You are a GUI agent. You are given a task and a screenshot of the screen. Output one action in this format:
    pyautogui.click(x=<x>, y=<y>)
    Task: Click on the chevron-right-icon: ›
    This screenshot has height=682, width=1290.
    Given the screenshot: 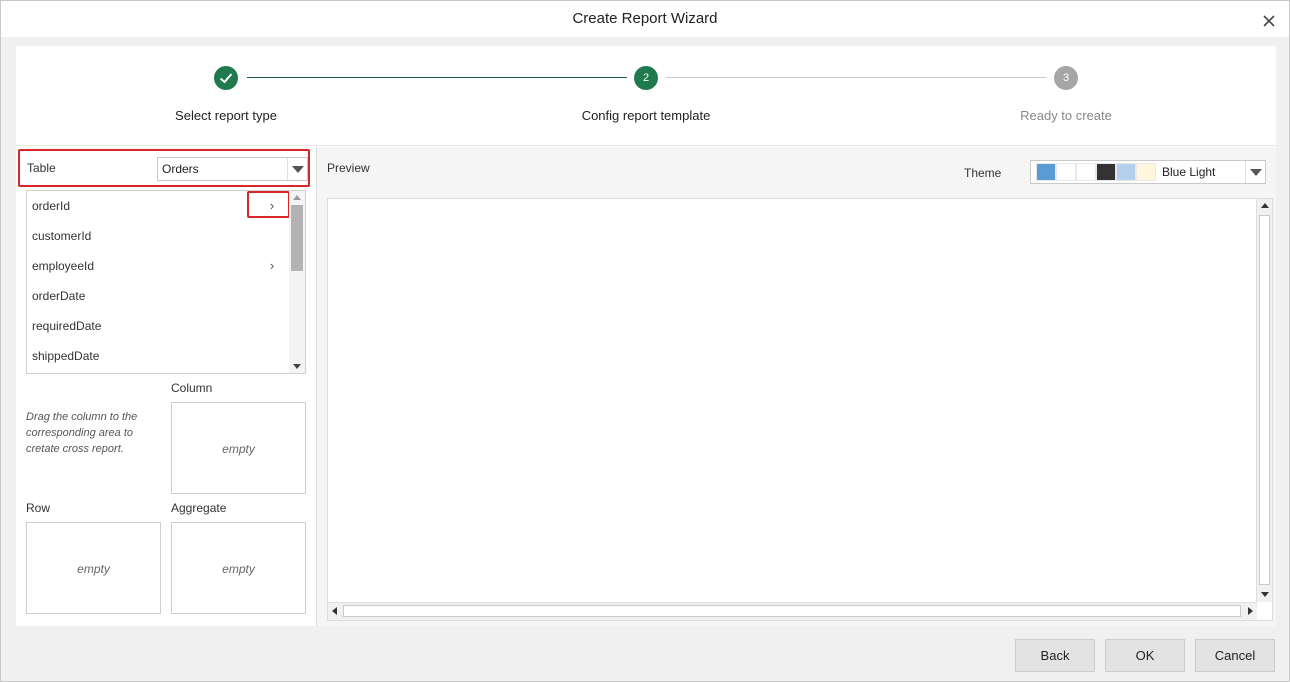 What is the action you would take?
    pyautogui.click(x=272, y=266)
    